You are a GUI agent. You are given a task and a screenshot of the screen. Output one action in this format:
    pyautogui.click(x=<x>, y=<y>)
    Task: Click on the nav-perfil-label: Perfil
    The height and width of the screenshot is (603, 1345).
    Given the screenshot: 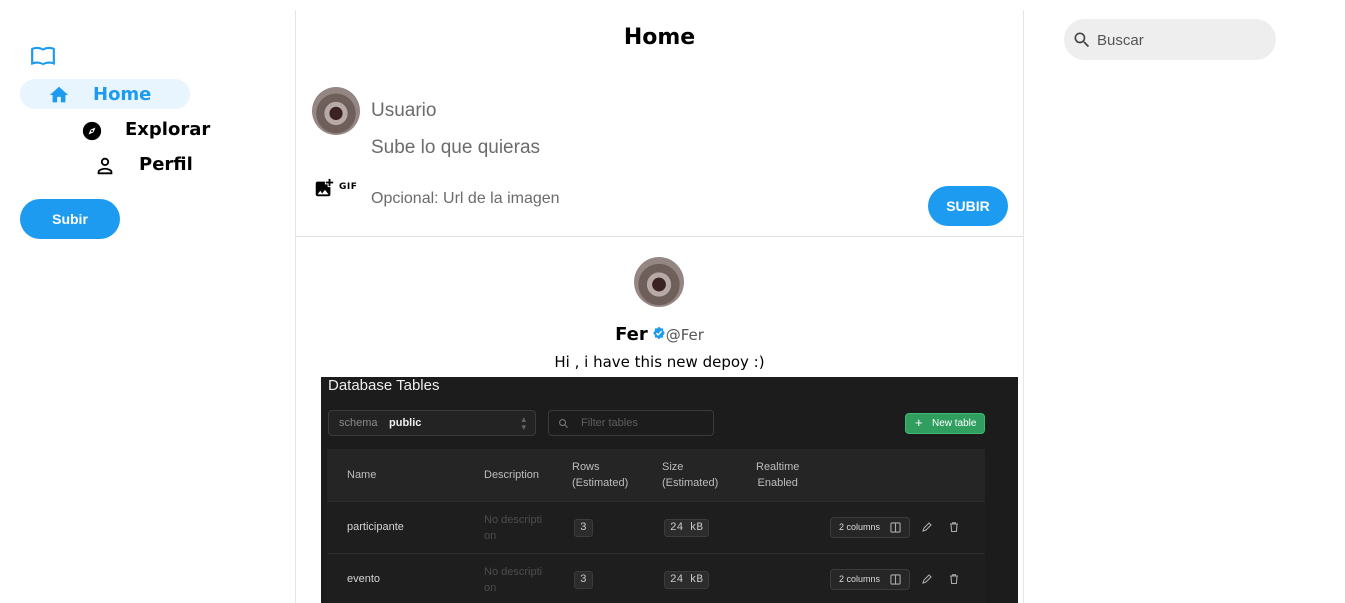 What is the action you would take?
    pyautogui.click(x=166, y=164)
    